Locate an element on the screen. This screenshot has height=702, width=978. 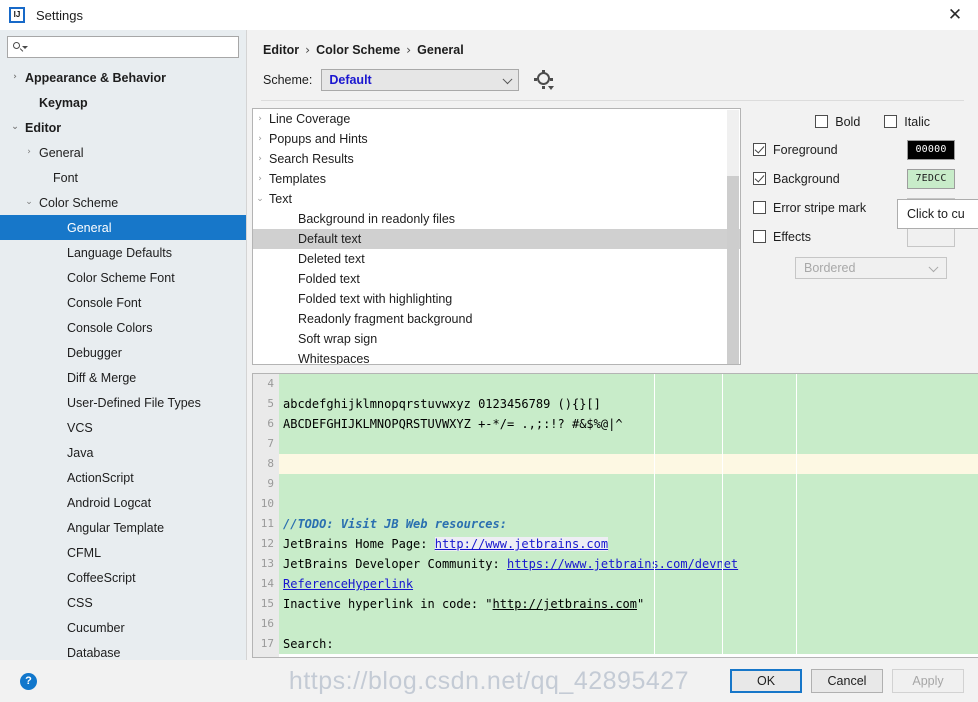
scrollbar-thumb is located at coordinates (733, 270).